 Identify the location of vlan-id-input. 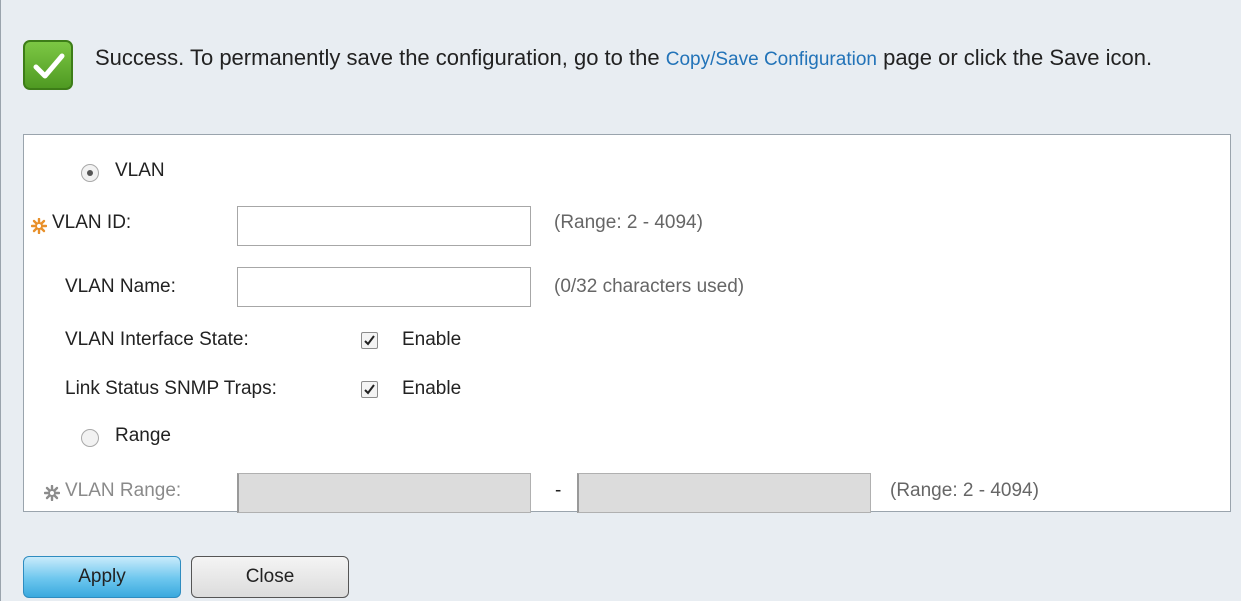
(384, 226).